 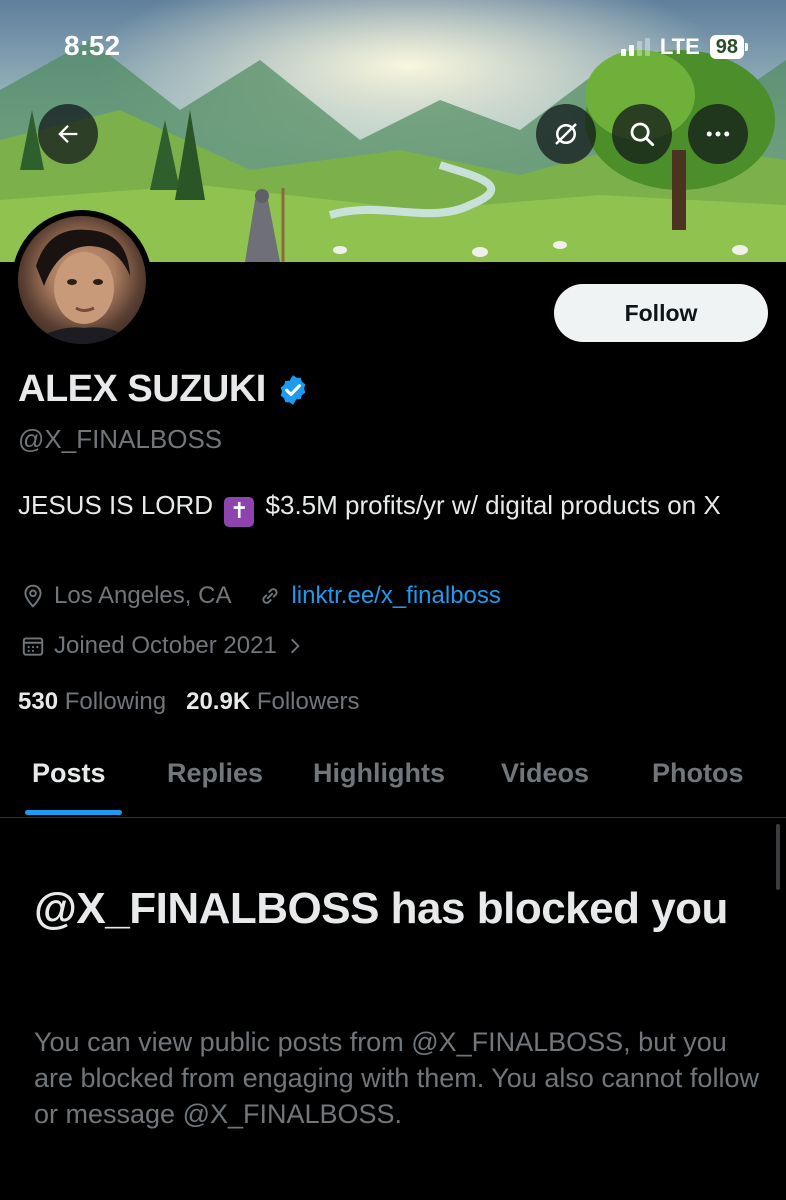 I want to click on display-name: ALEX SUZUKI, so click(x=142, y=389).